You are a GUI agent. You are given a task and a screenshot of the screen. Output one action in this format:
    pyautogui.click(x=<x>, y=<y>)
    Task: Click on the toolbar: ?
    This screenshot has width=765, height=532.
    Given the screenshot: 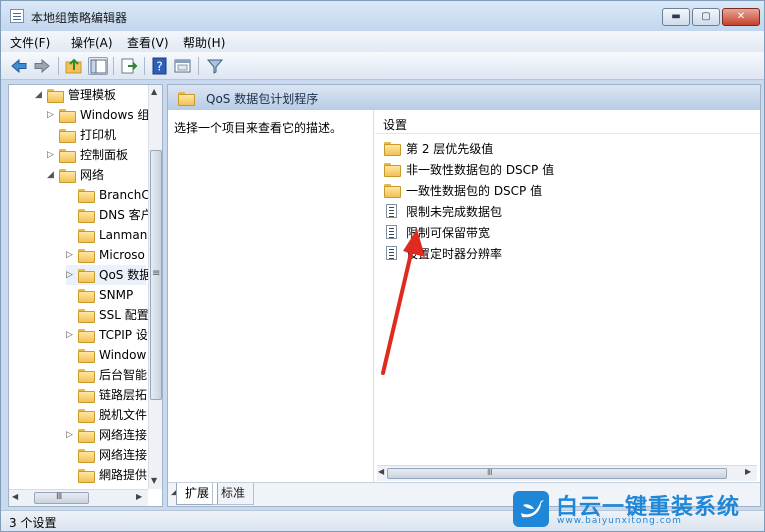 What is the action you would take?
    pyautogui.click(x=382, y=66)
    